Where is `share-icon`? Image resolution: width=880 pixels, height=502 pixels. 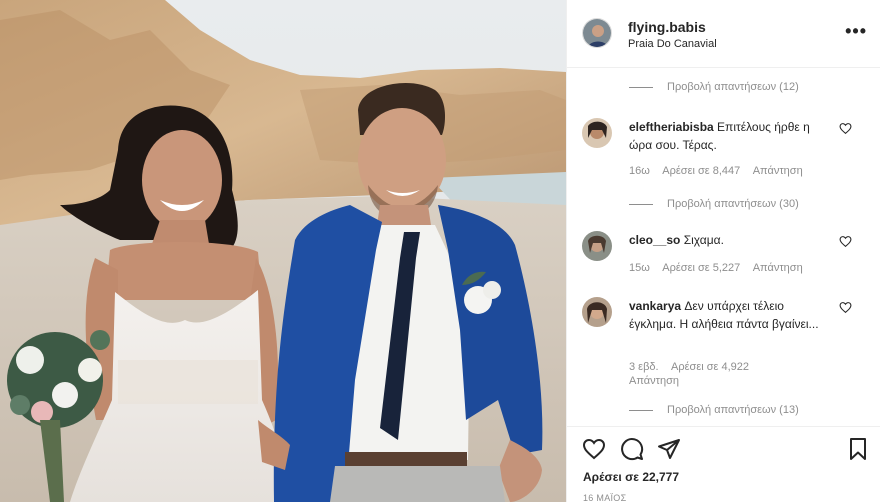
share-icon is located at coordinates (669, 449).